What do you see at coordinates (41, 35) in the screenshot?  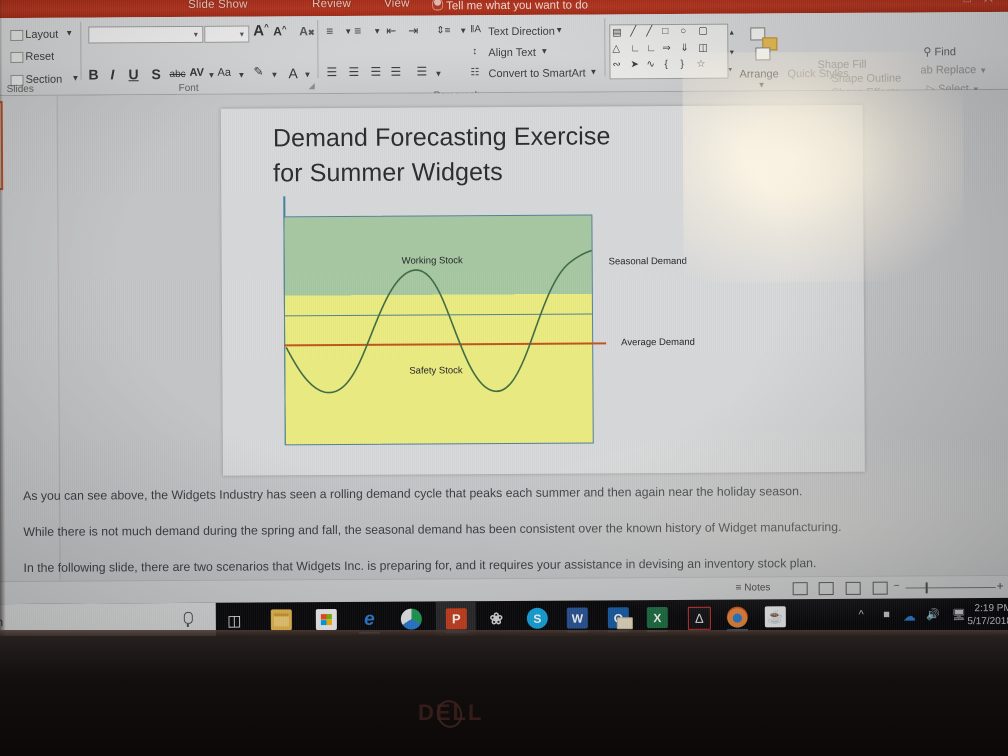 I see `layout-button: Layout` at bounding box center [41, 35].